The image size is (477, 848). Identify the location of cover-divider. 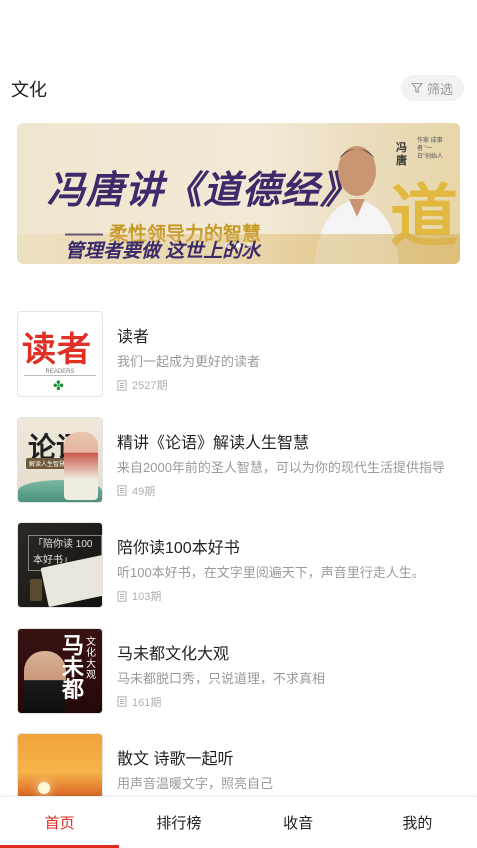
(60, 375).